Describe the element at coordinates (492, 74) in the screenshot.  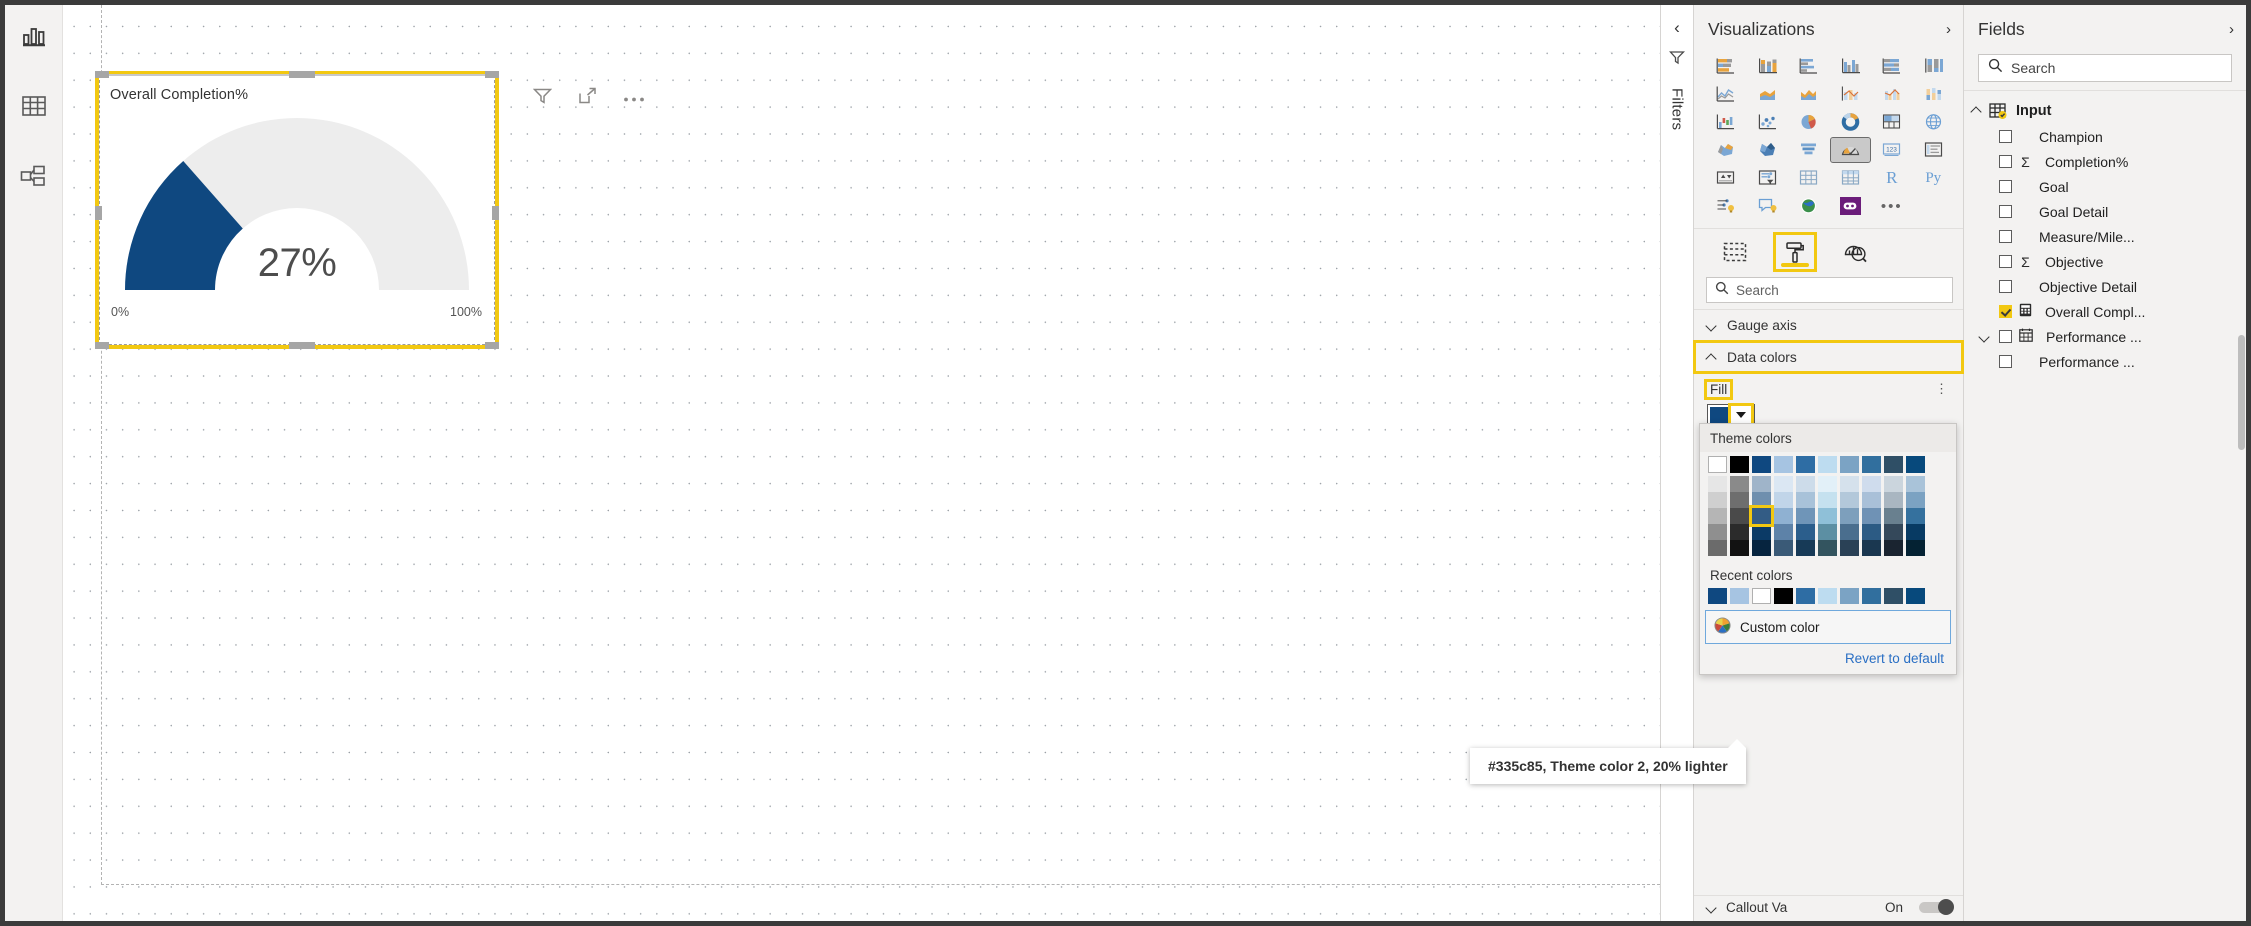
I see `resize-handle-top-right` at that location.